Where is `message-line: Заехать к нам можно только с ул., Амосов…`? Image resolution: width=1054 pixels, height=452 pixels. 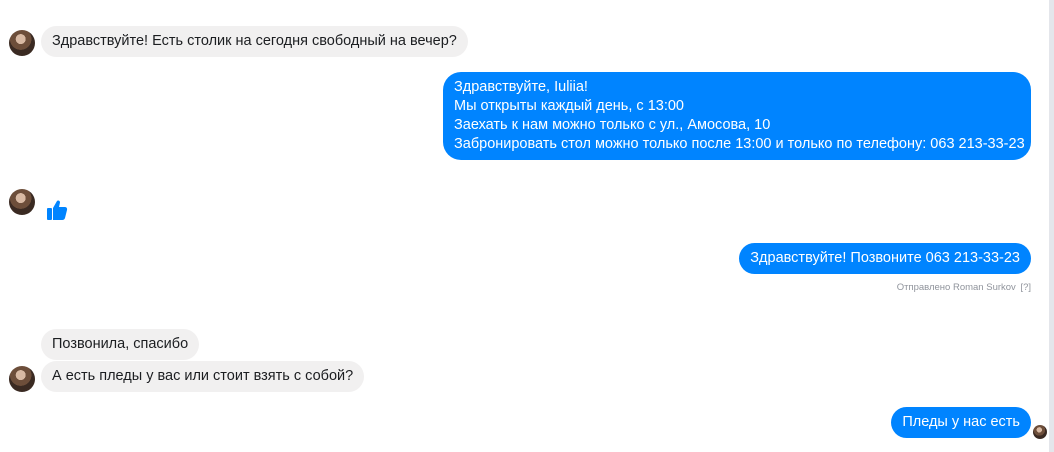
message-line: Заехать к нам можно только с ул., Амосов… is located at coordinates (612, 125).